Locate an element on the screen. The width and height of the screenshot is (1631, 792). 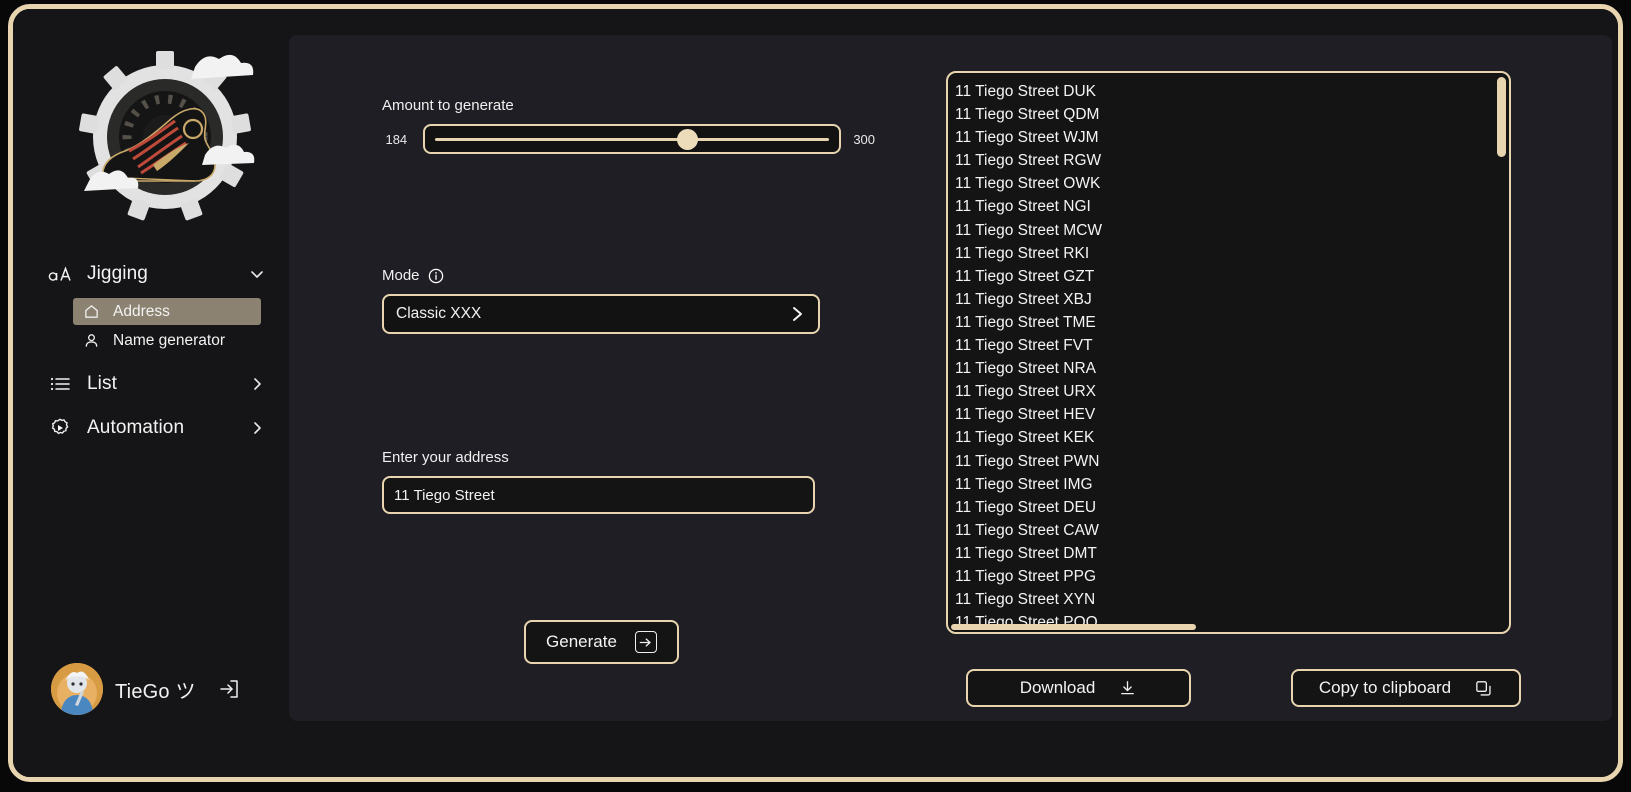
list-item: 11 Tiego Street CAW is located at coordinates (1224, 530).